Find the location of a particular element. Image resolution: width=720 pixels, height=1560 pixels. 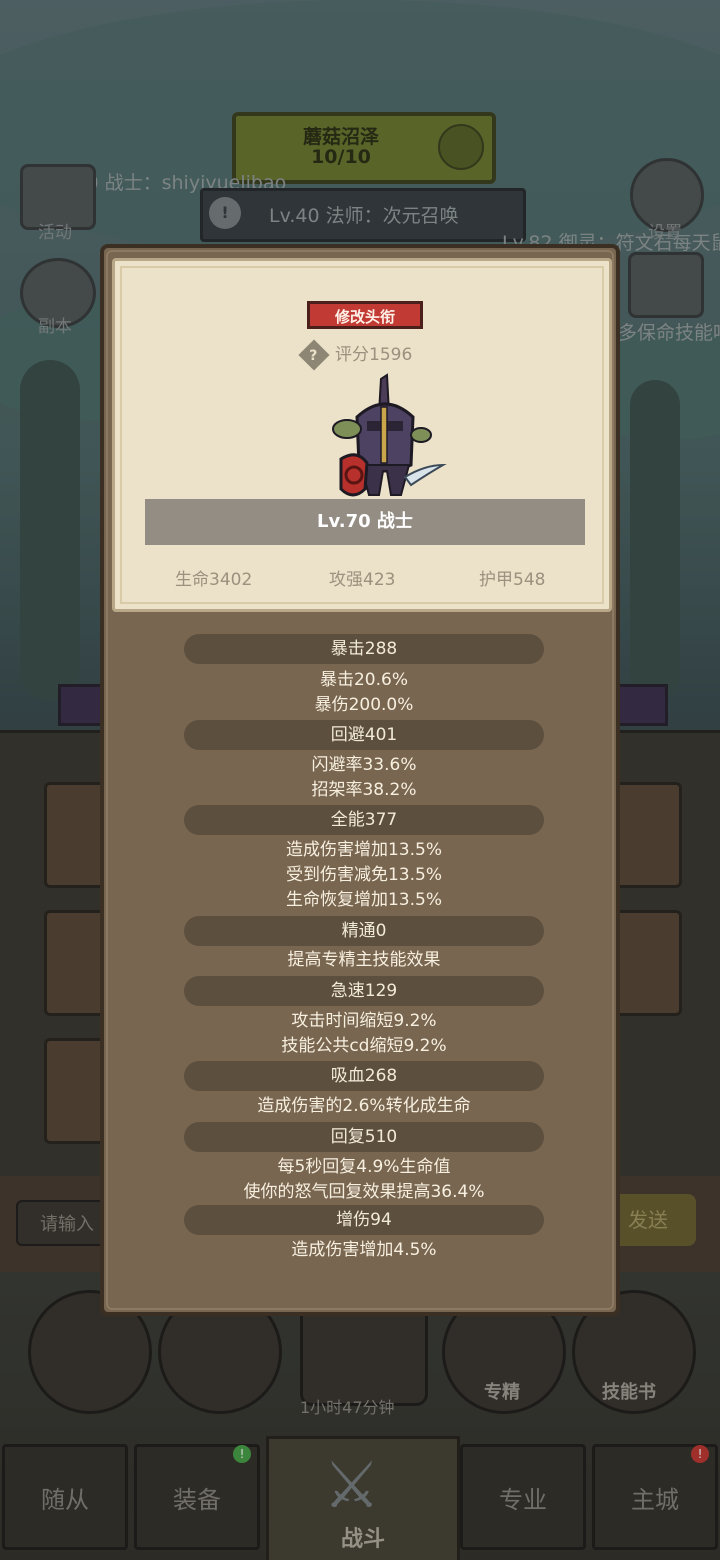

stat-detail: 技能公共cd缩短9.2% is located at coordinates (364, 1046).